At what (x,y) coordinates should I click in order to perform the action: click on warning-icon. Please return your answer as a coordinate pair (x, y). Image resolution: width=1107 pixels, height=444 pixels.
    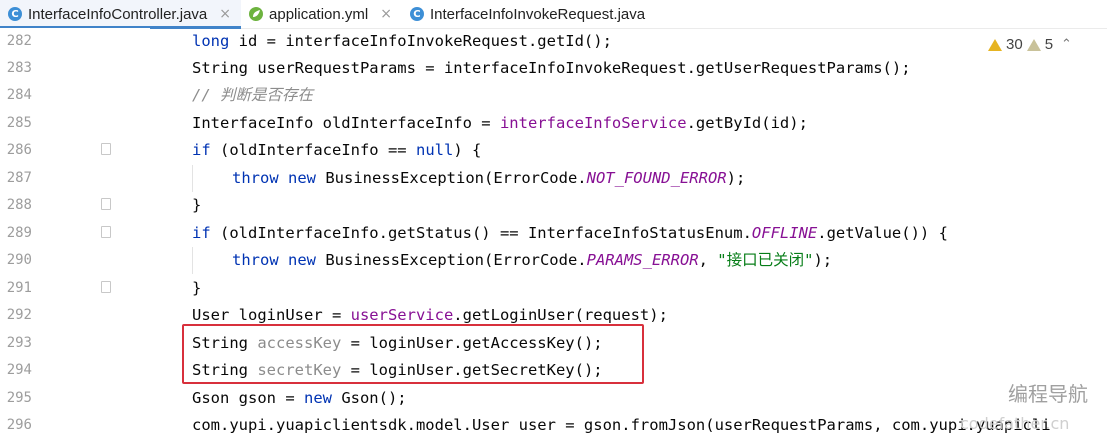
    Looking at the image, I should click on (995, 44).